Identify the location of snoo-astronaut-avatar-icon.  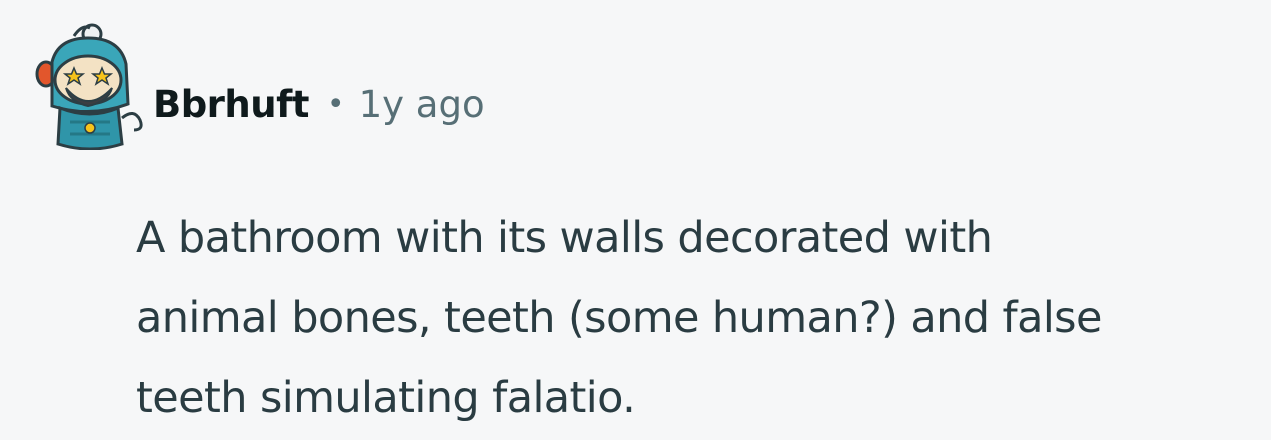
(89, 86).